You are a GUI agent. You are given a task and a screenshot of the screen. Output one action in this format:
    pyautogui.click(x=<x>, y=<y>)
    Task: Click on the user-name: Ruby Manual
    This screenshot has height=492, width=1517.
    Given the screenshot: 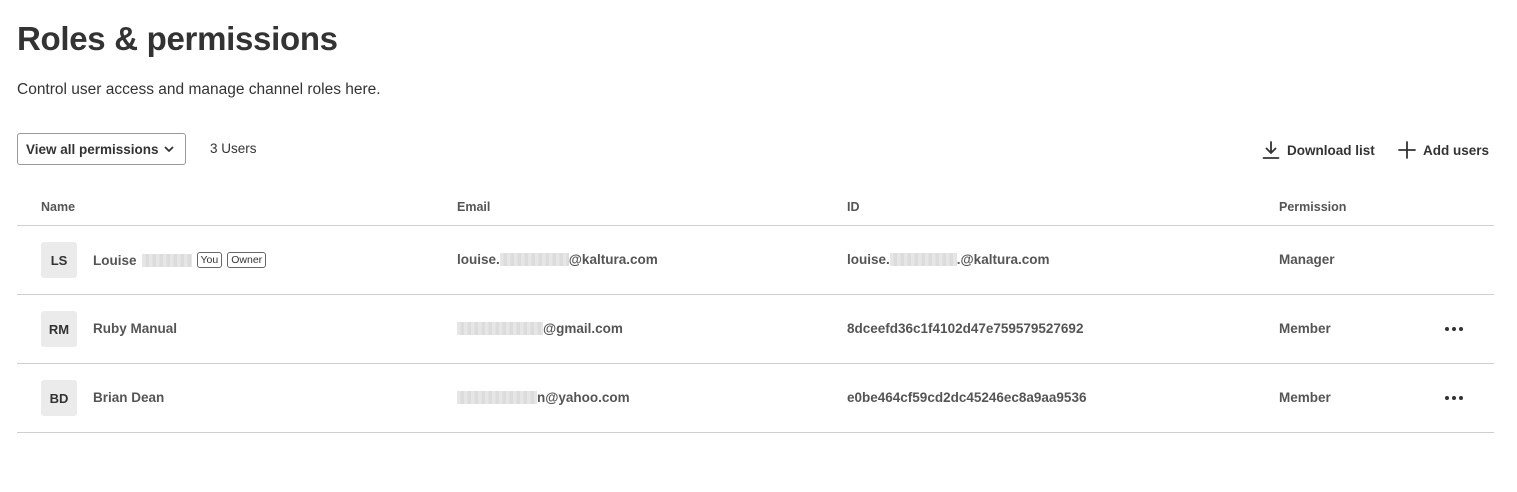 What is the action you would take?
    pyautogui.click(x=135, y=328)
    